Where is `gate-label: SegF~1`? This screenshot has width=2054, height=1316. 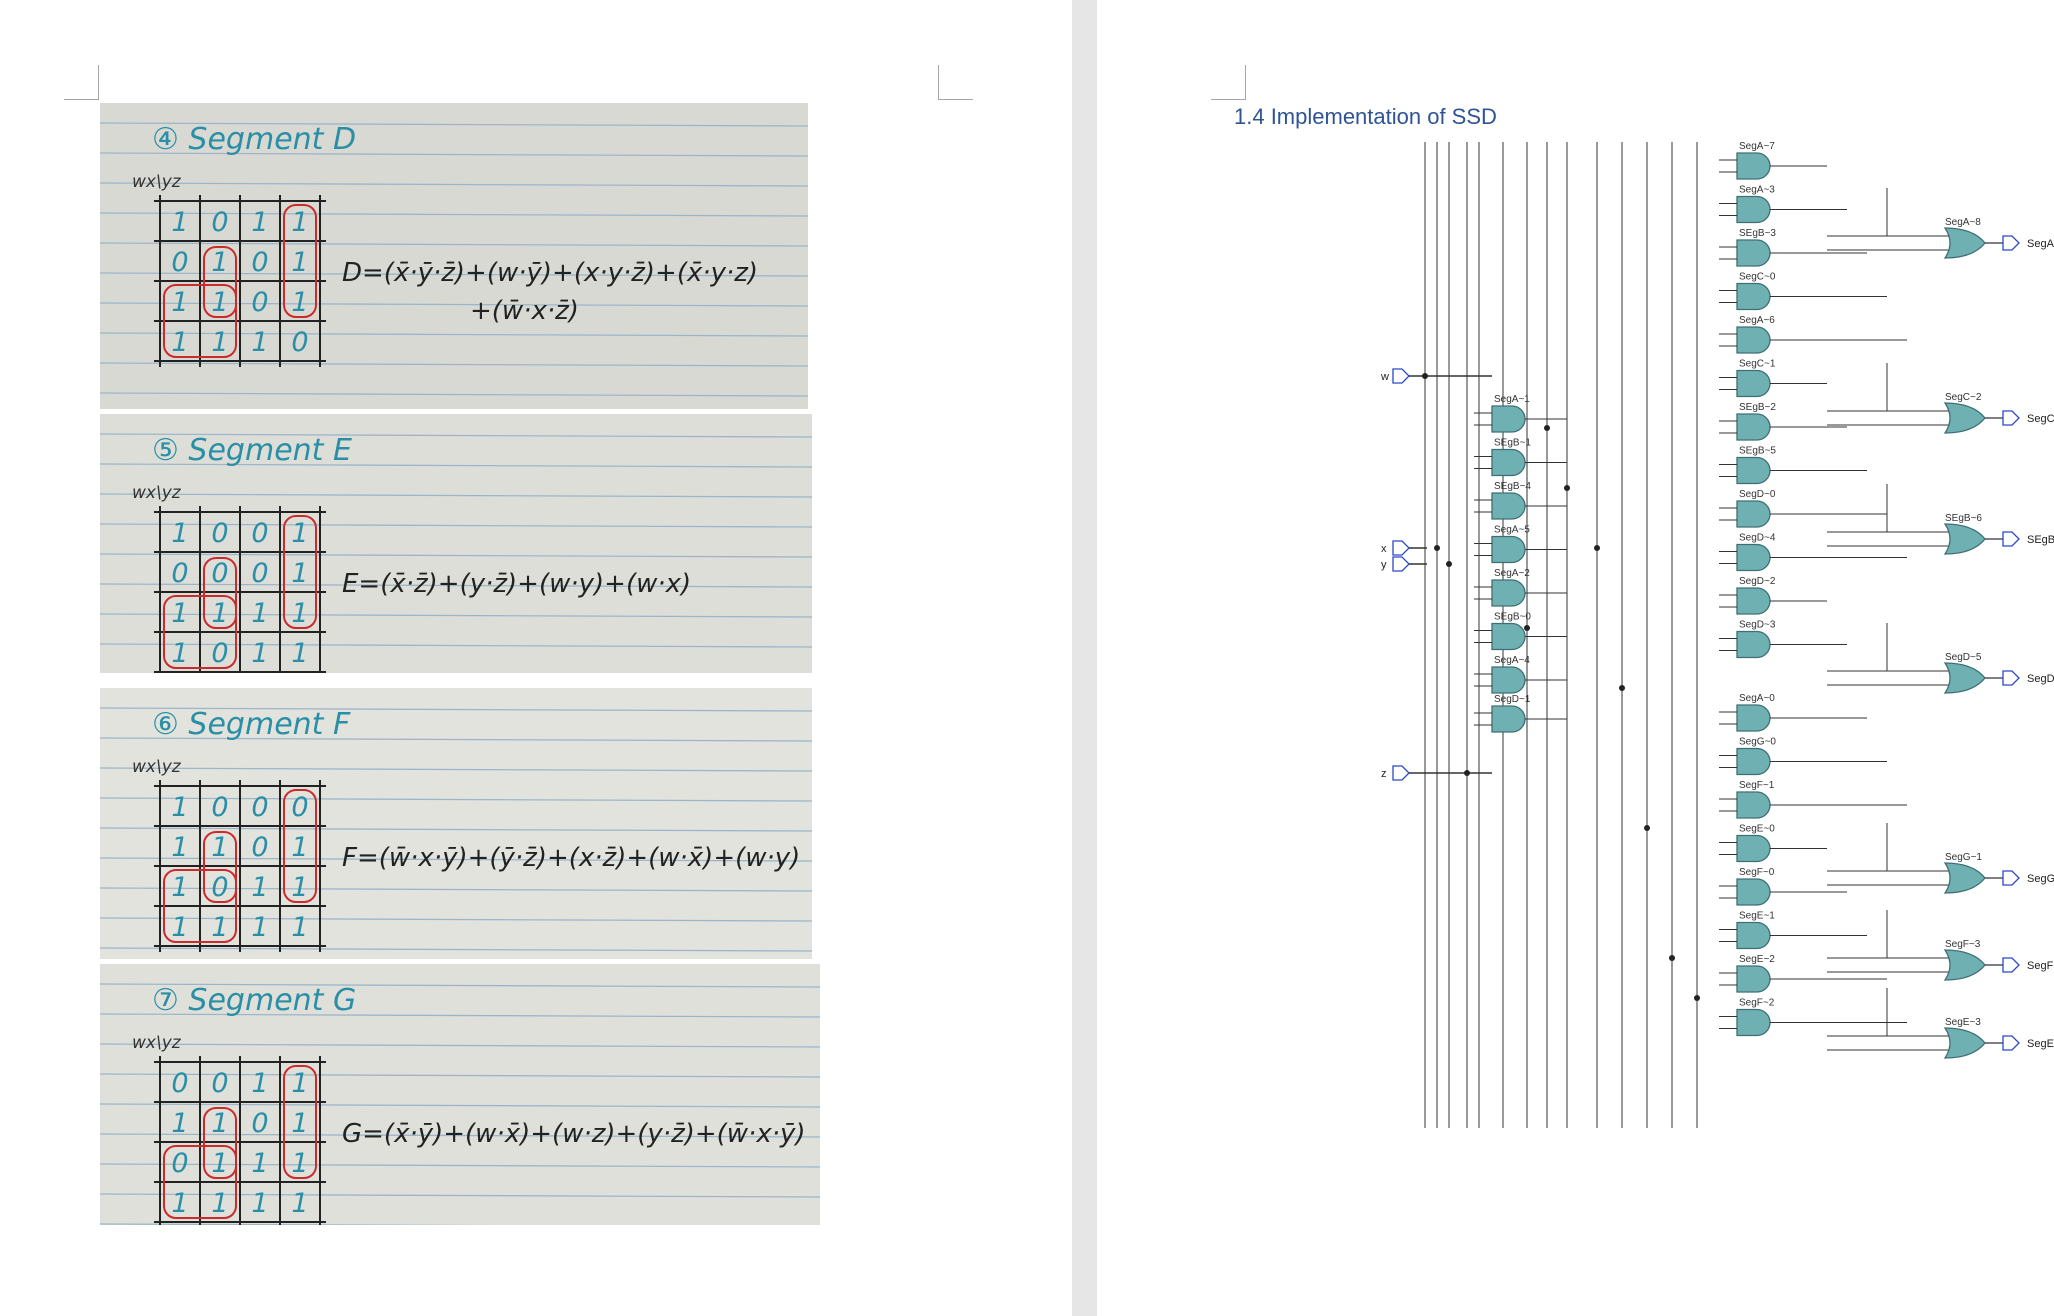 gate-label: SegF~1 is located at coordinates (1757, 785).